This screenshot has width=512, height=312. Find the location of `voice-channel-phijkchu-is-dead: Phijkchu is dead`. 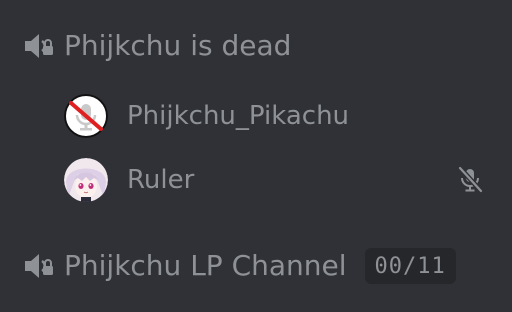

voice-channel-phijkchu-is-dead: Phijkchu is dead is located at coordinates (258, 46).